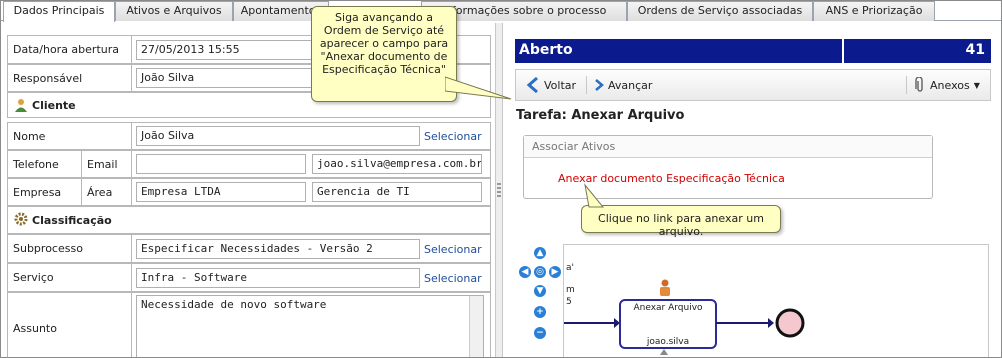 Image resolution: width=1002 pixels, height=358 pixels. Describe the element at coordinates (397, 164) in the screenshot. I see `email-field: joao.silva@empresa.com.br` at that location.